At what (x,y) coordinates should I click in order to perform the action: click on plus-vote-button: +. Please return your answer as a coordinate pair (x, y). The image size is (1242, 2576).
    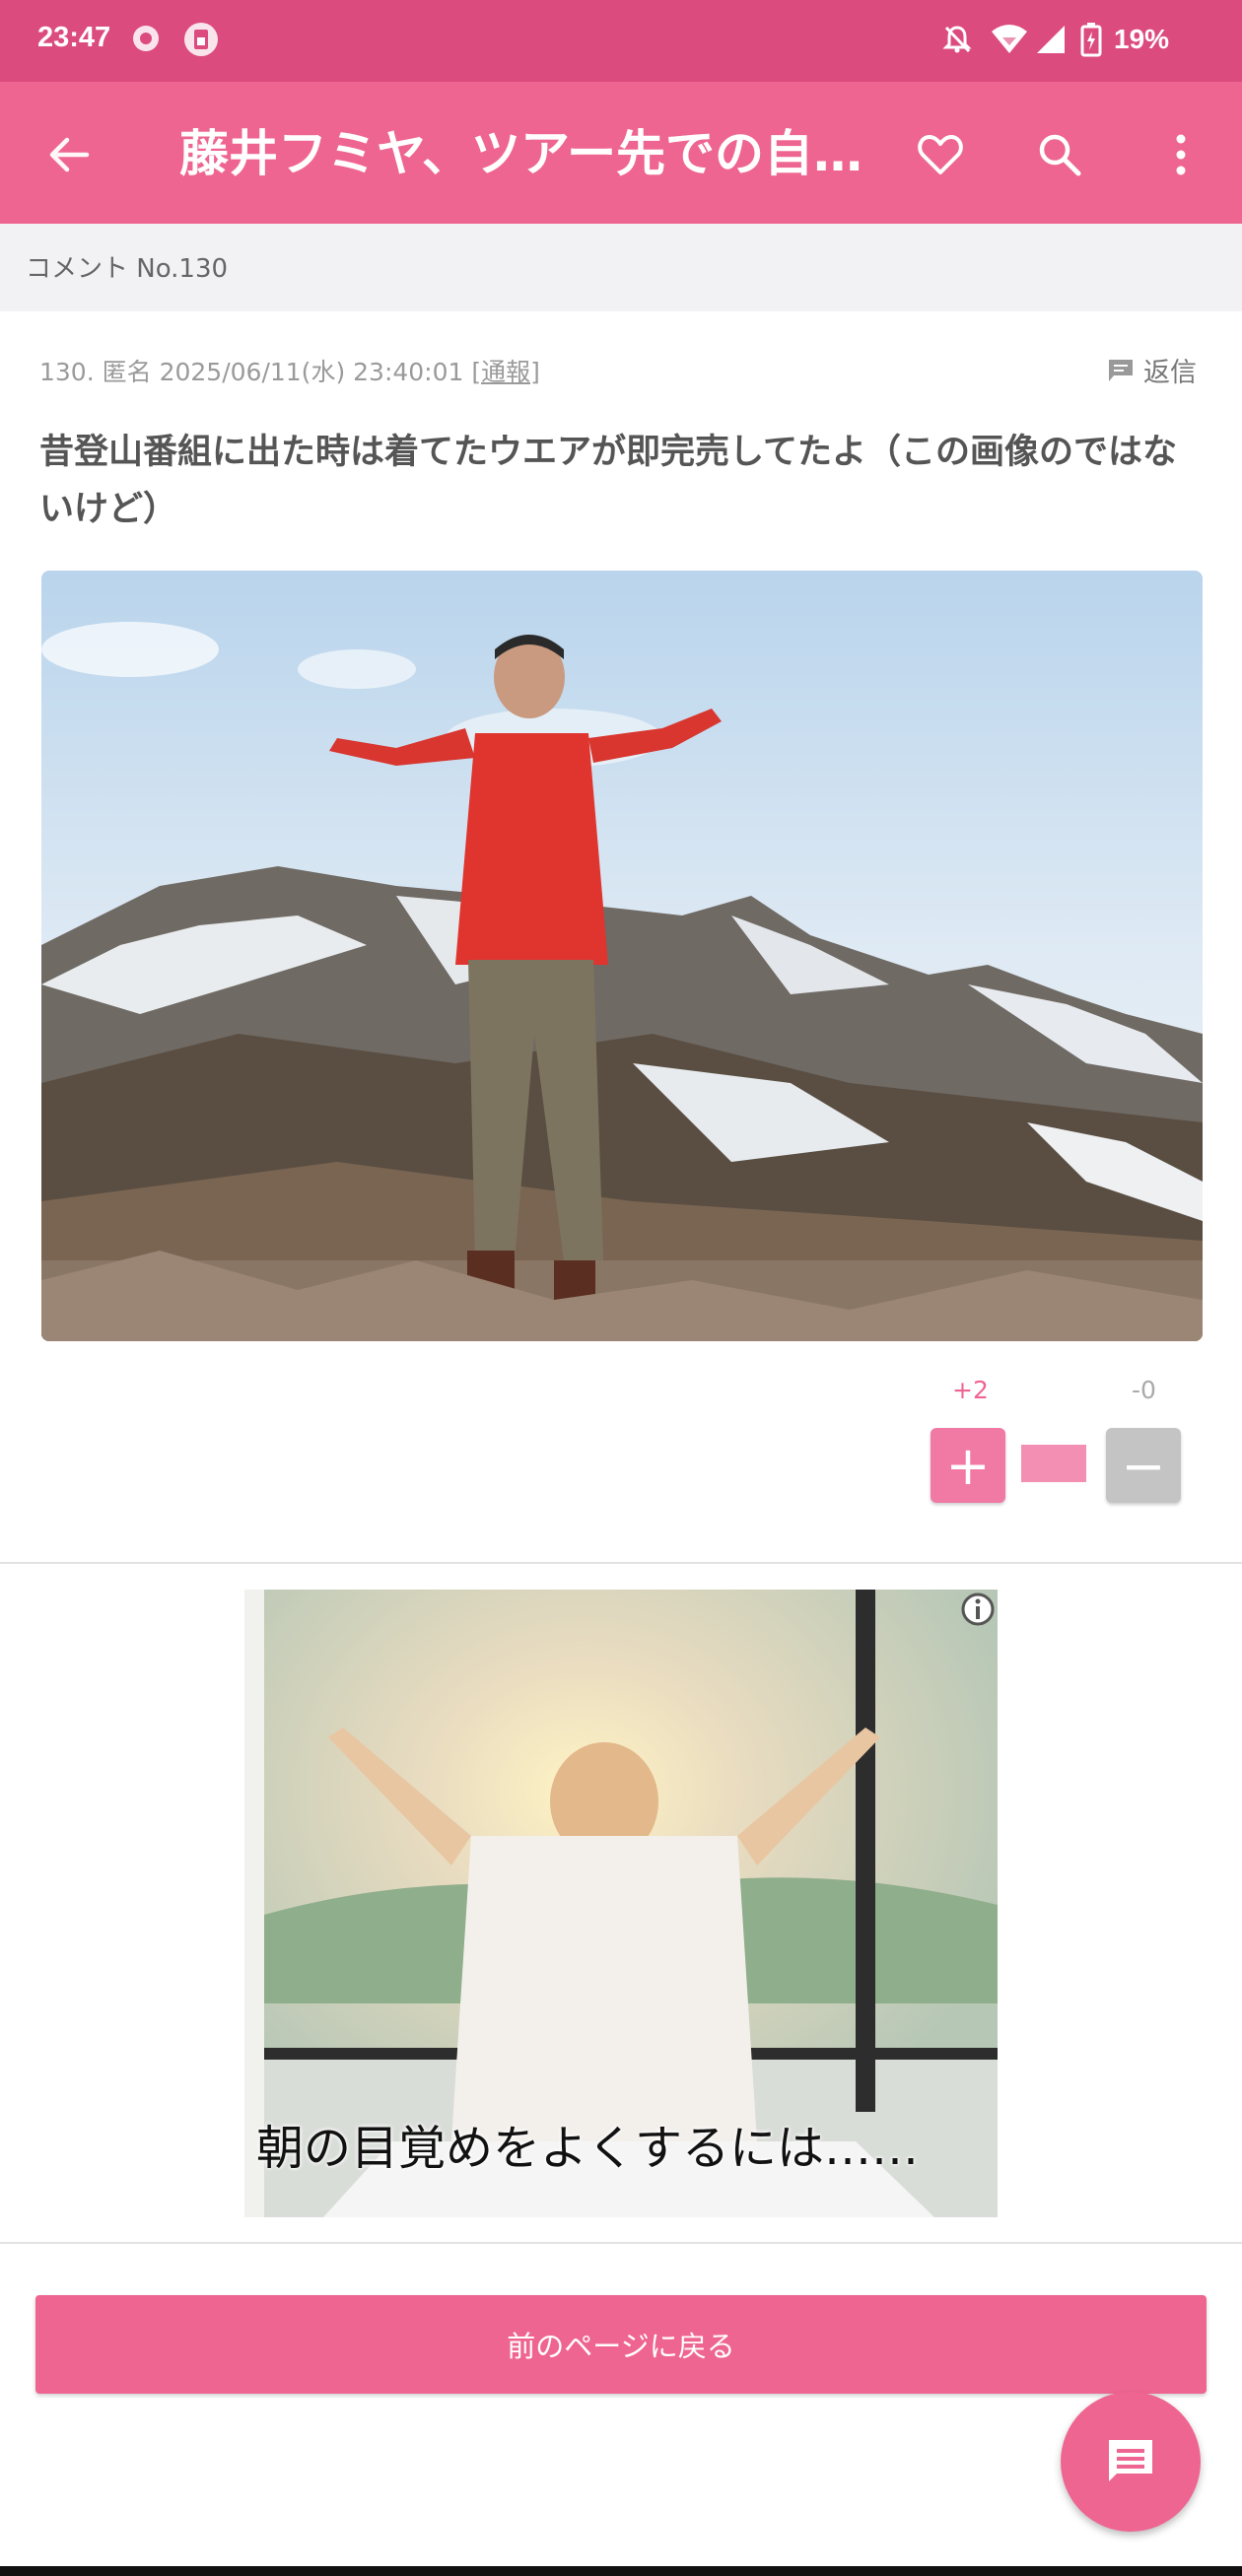
    Looking at the image, I should click on (968, 1466).